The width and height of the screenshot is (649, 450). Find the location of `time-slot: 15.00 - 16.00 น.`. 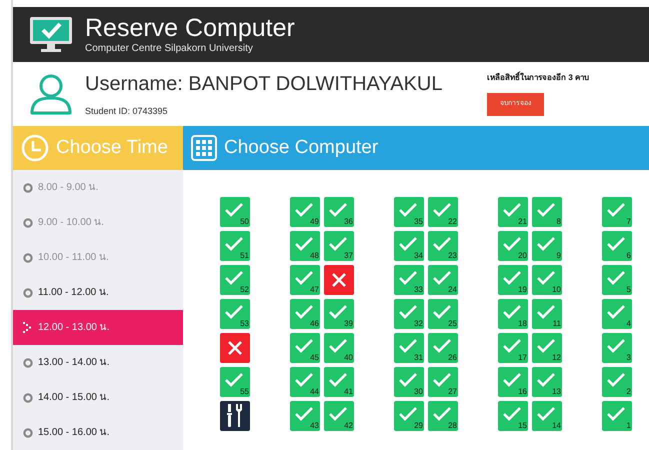

time-slot: 15.00 - 16.00 น. is located at coordinates (98, 432).